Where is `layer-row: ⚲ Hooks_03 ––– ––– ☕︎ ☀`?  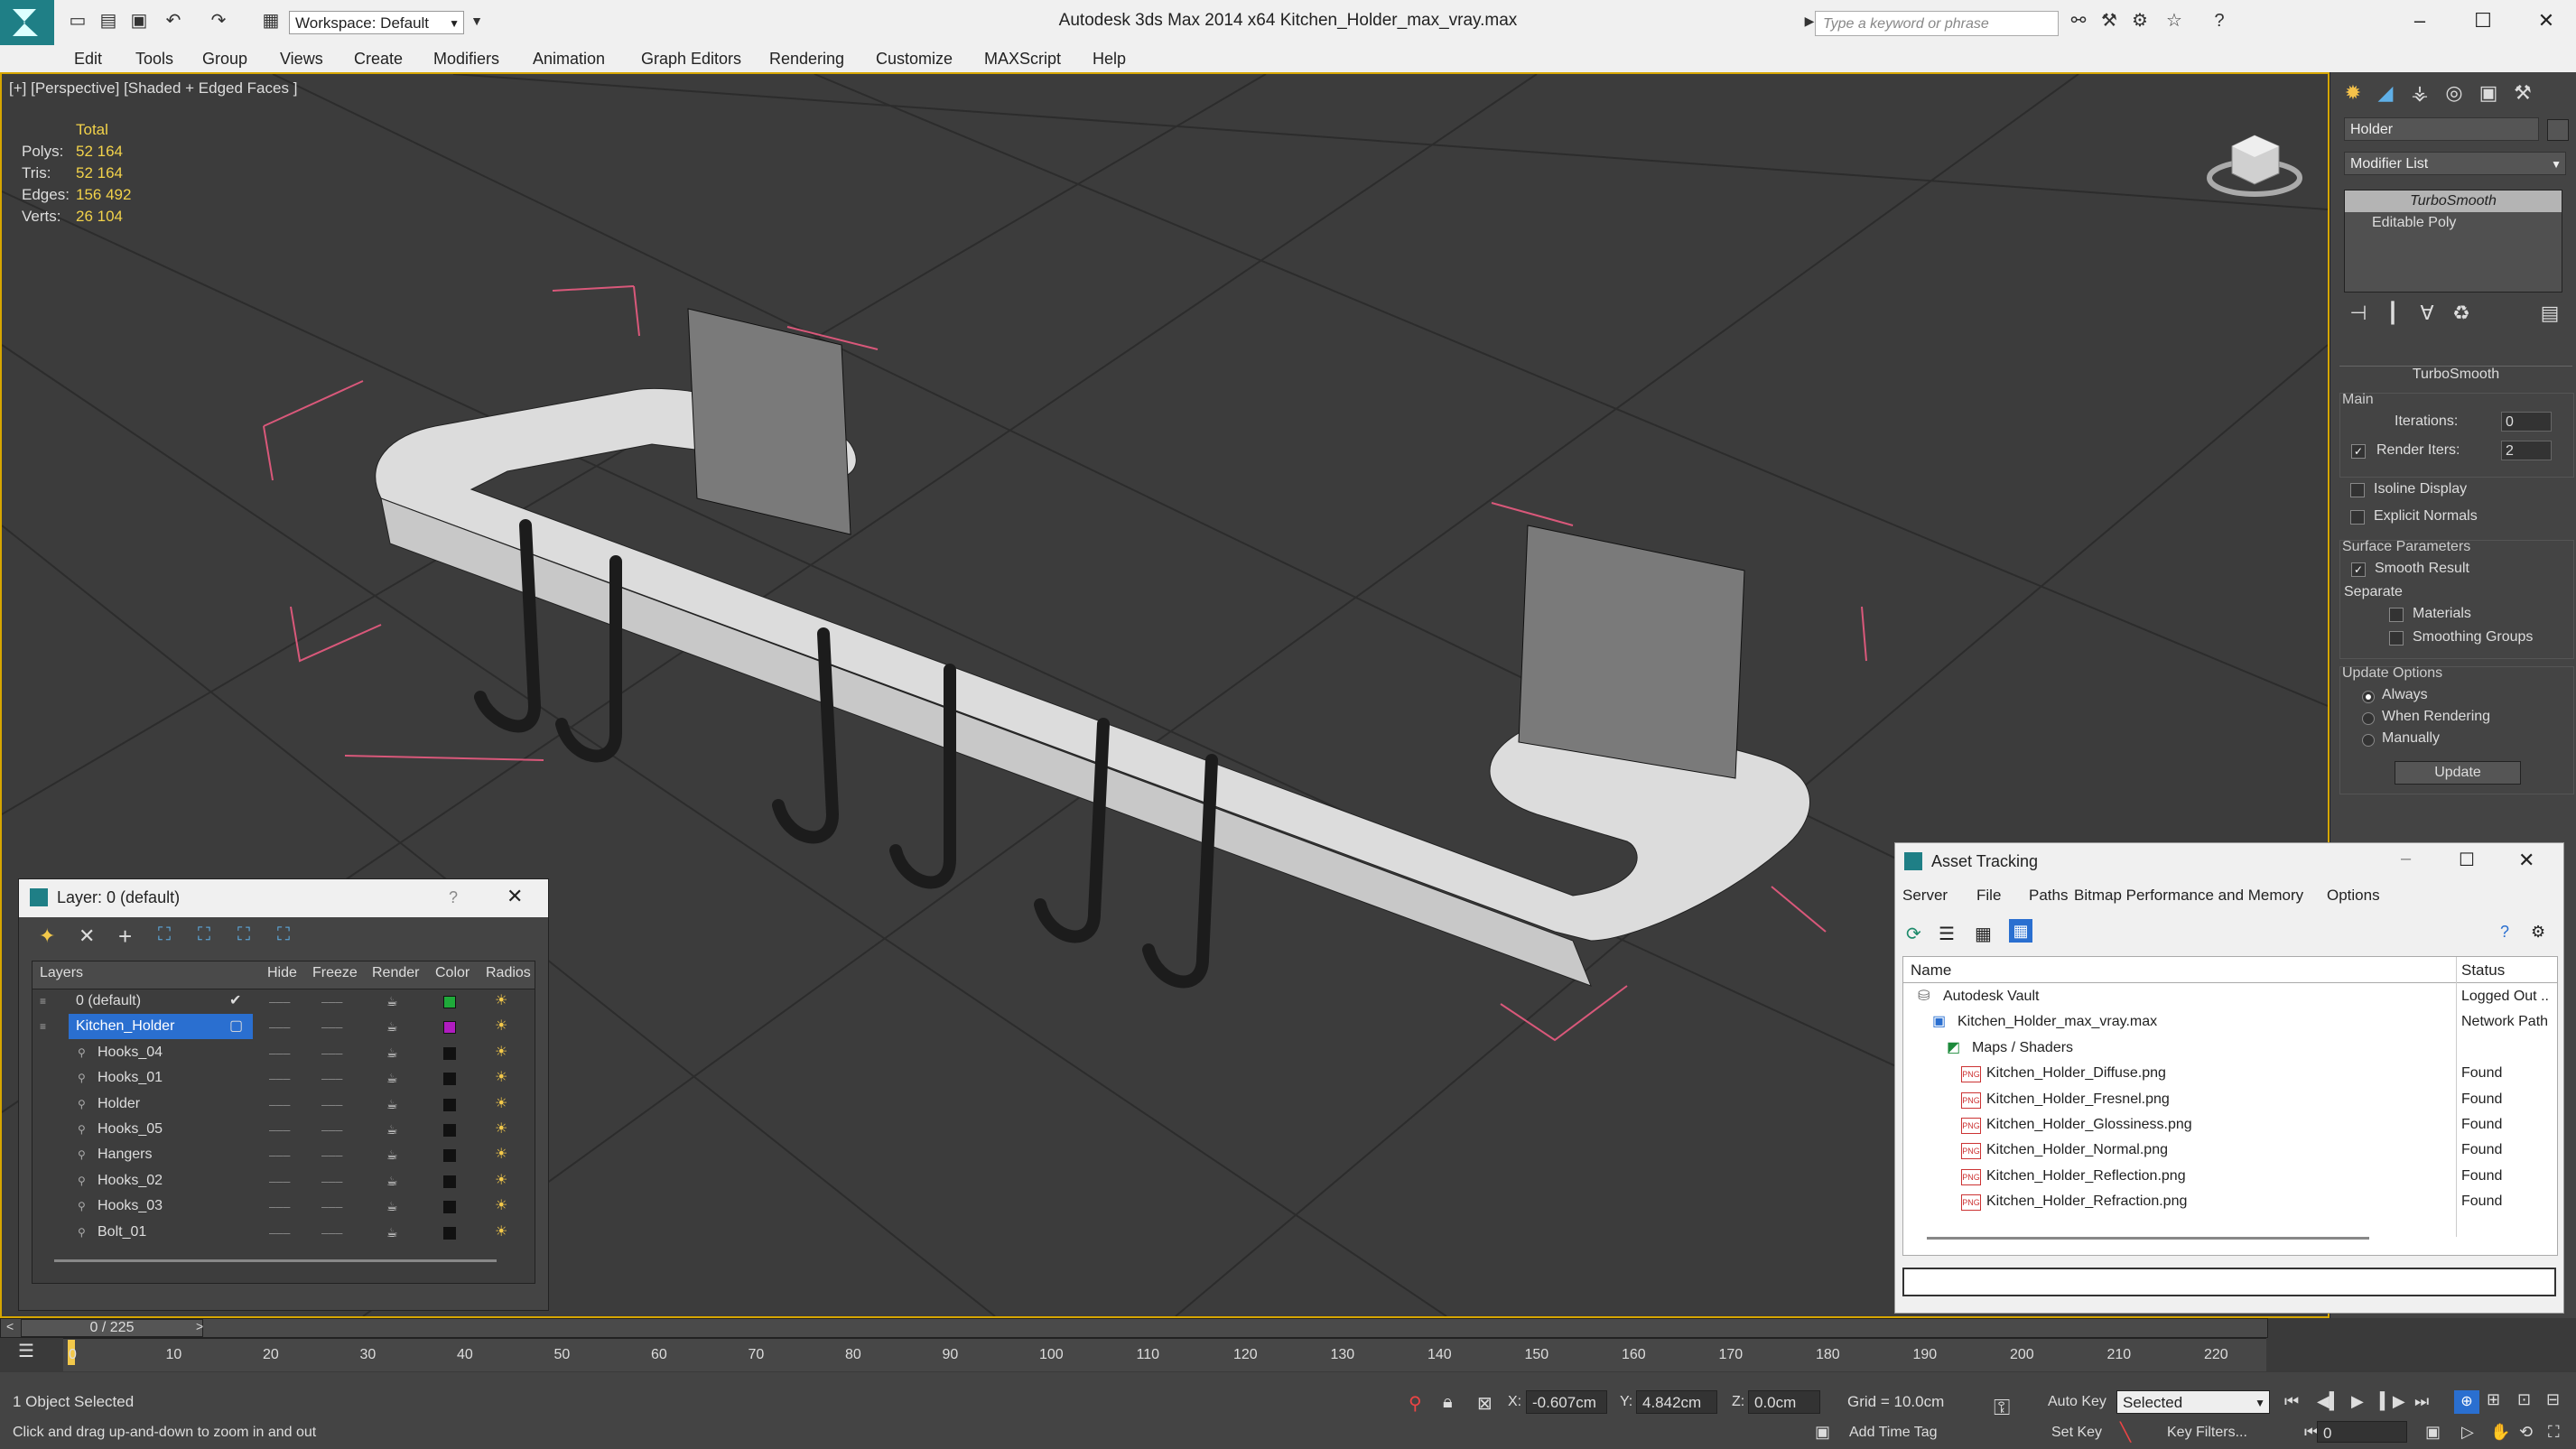 layer-row: ⚲ Hooks_03 ––– ––– ☕︎ ☀ is located at coordinates (284, 1206).